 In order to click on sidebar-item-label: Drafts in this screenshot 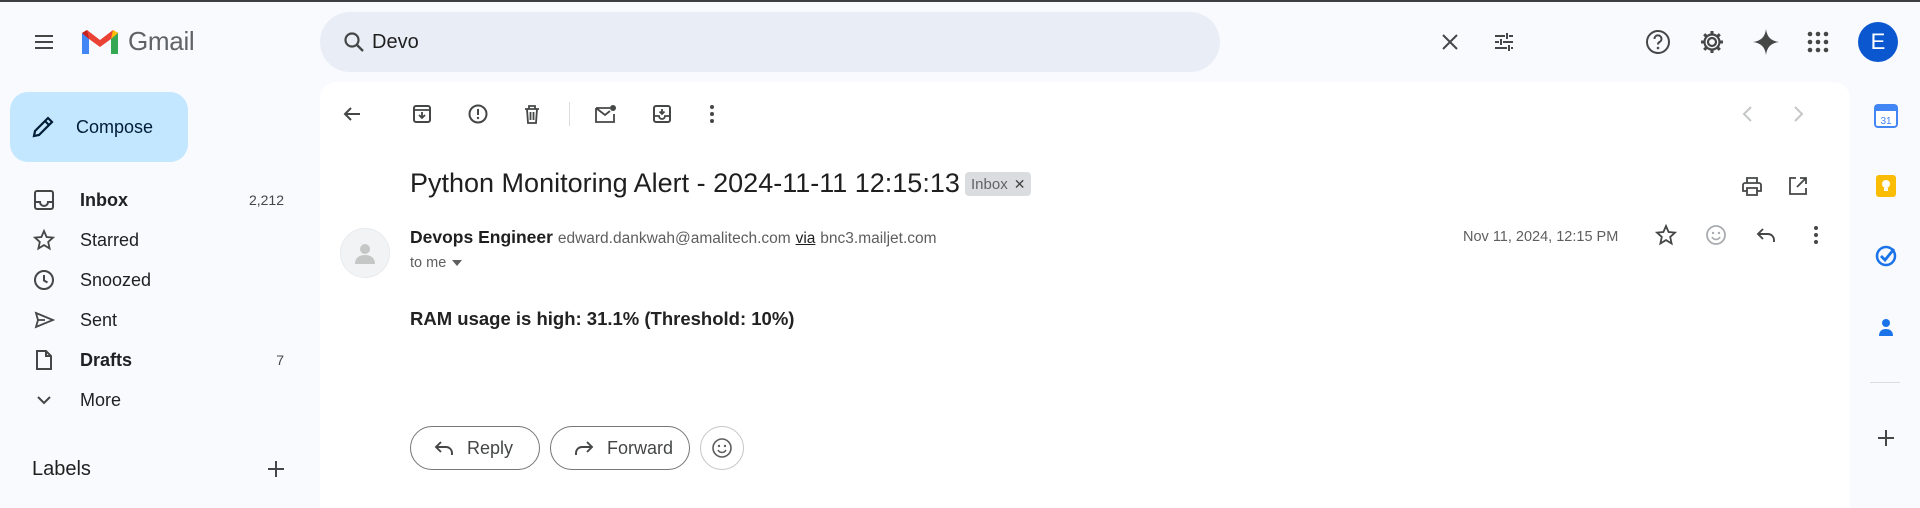, I will do `click(106, 359)`.